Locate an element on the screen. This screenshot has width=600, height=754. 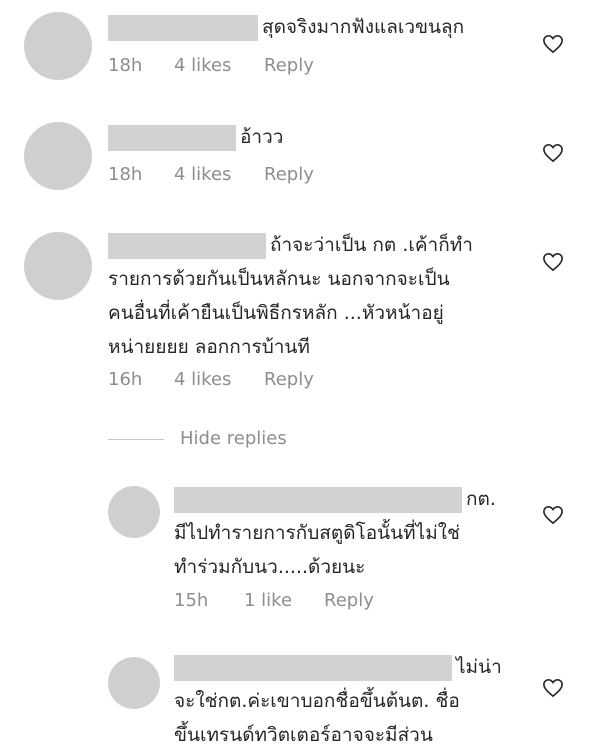
reply-line: ไม่น่า is located at coordinates (479, 667).